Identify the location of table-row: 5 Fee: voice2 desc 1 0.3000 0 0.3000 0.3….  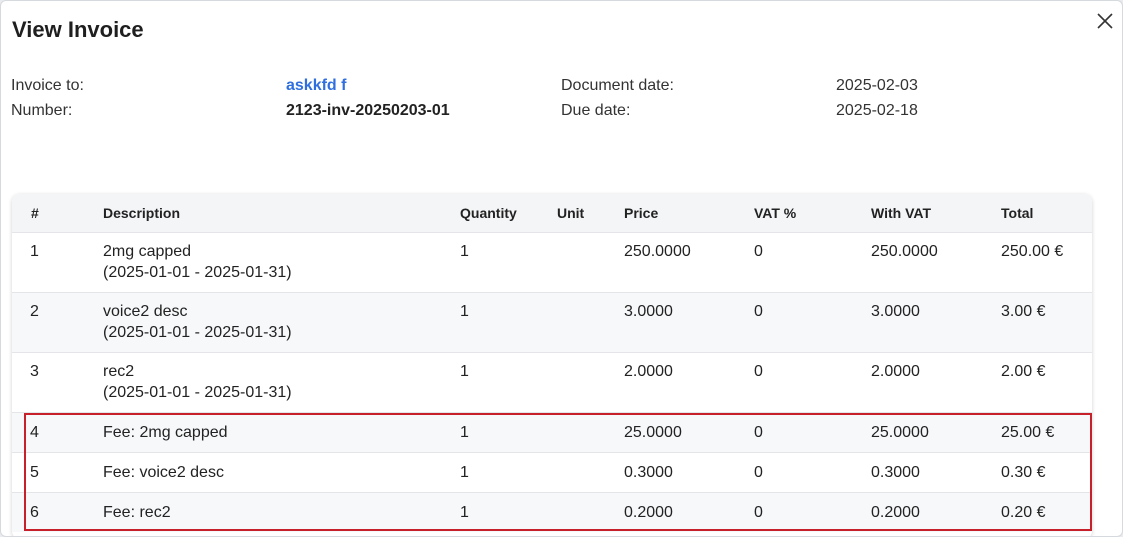
(552, 471).